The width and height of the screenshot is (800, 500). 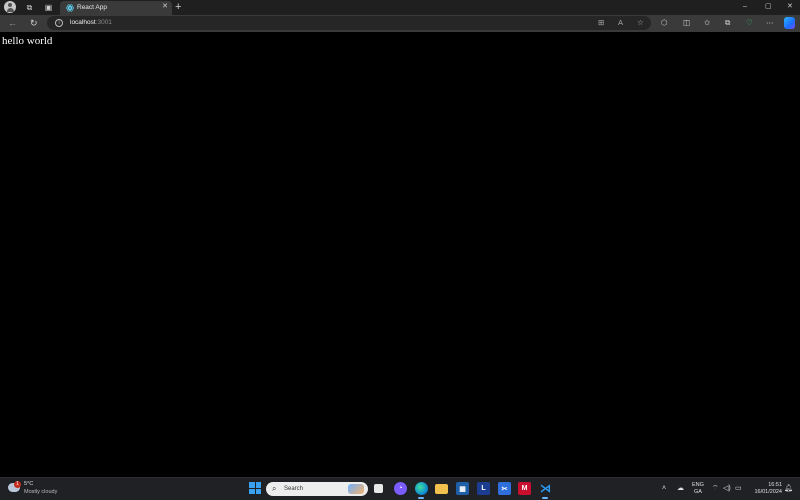 I want to click on favorite-star-icon: ☆, so click(x=640, y=23).